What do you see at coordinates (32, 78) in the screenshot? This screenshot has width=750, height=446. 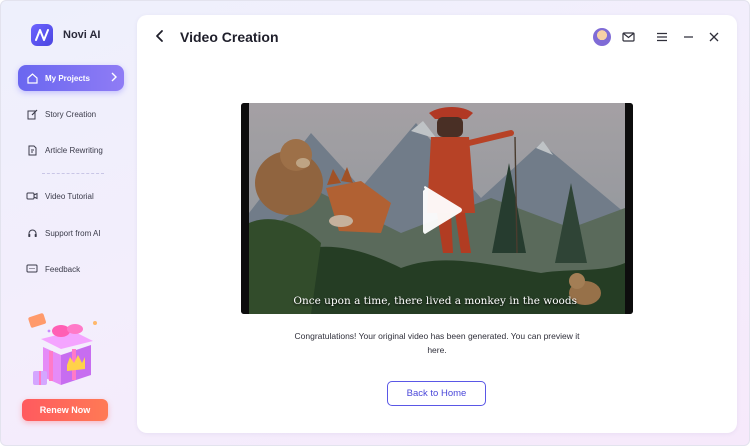 I see `home-icon` at bounding box center [32, 78].